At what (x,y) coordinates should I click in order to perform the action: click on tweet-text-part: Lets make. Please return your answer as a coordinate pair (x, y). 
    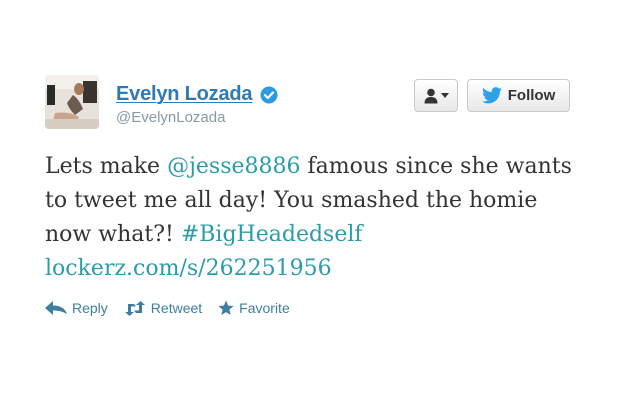
    Looking at the image, I should click on (106, 166).